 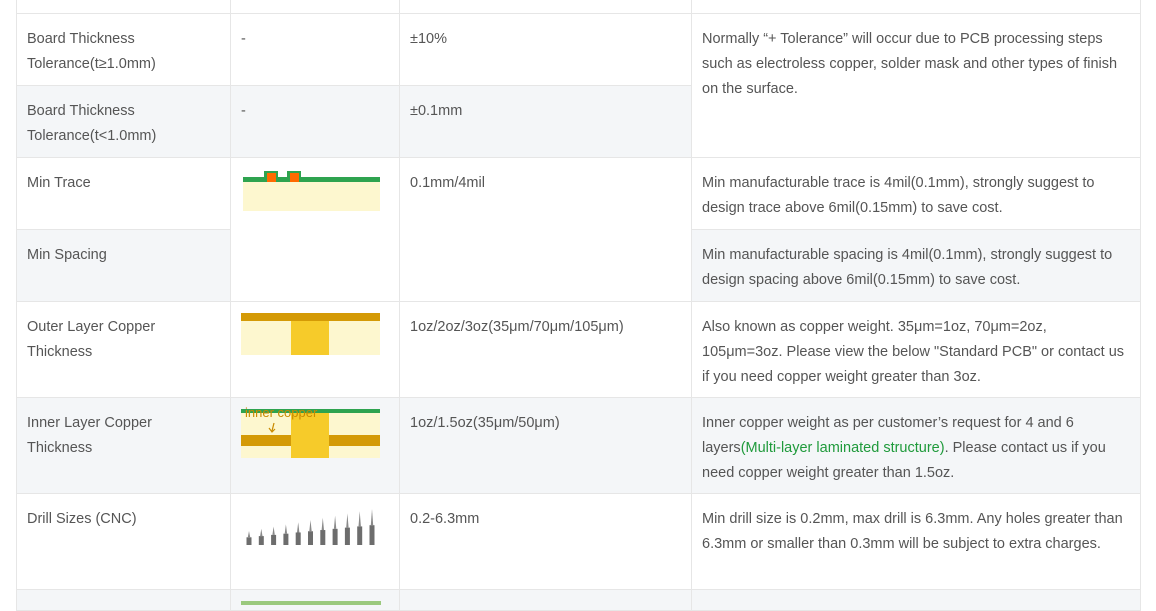 I want to click on param-value: ±0.1mm, so click(x=545, y=121).